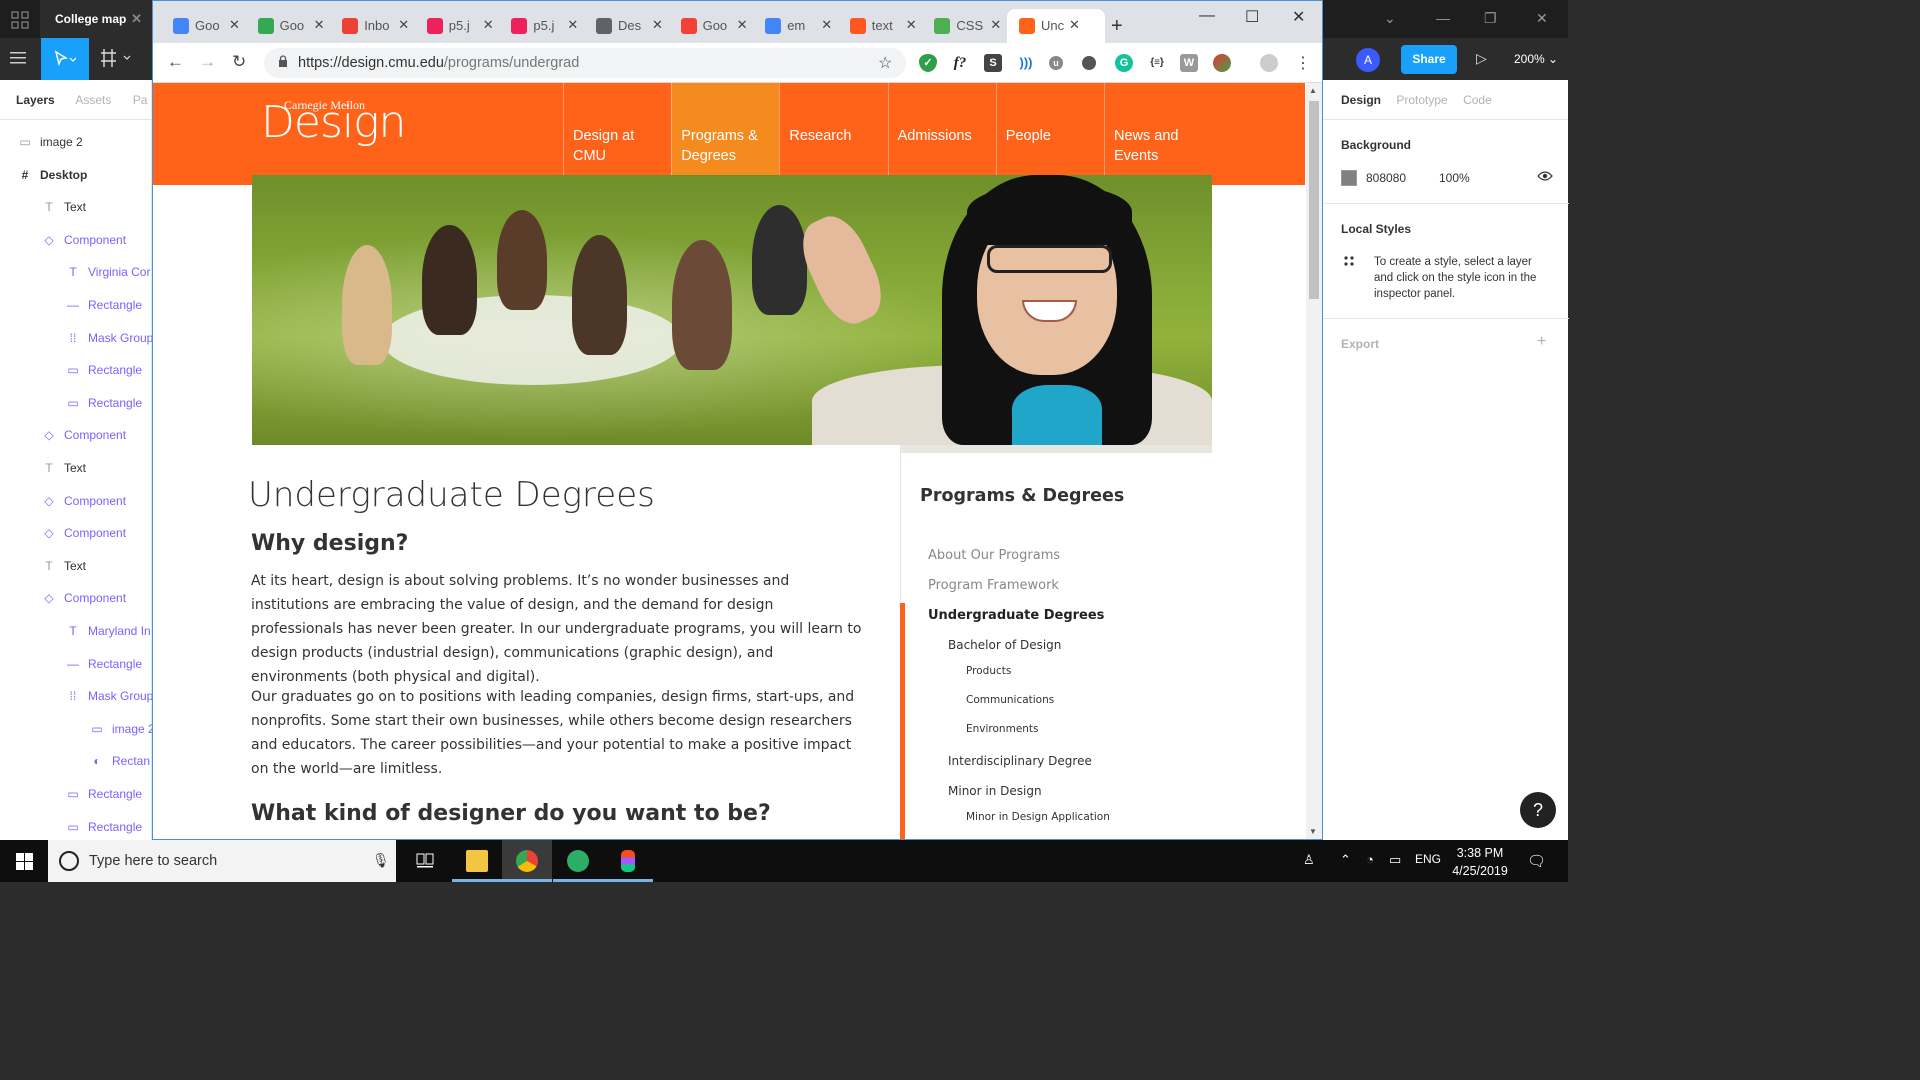 This screenshot has height=1080, width=1920. I want to click on sidebar-link: Environments, so click(1002, 729).